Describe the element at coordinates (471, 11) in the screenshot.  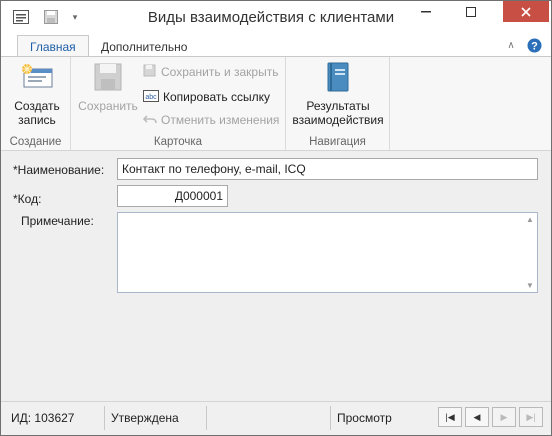
I see `maximize-icon` at that location.